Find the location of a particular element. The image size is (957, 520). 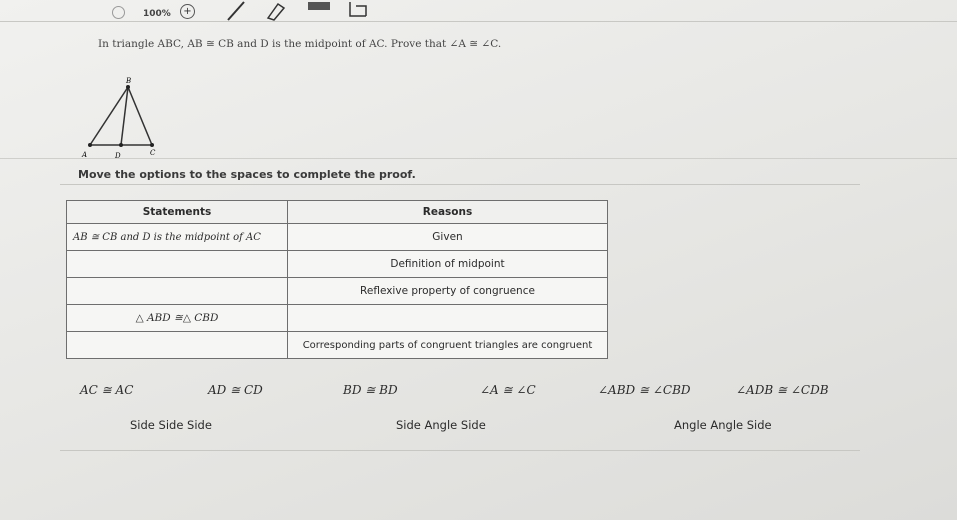

option-angle-abd-congruent-angle-cbd: ∠ABD ≅ ∠CBD is located at coordinates (644, 390).